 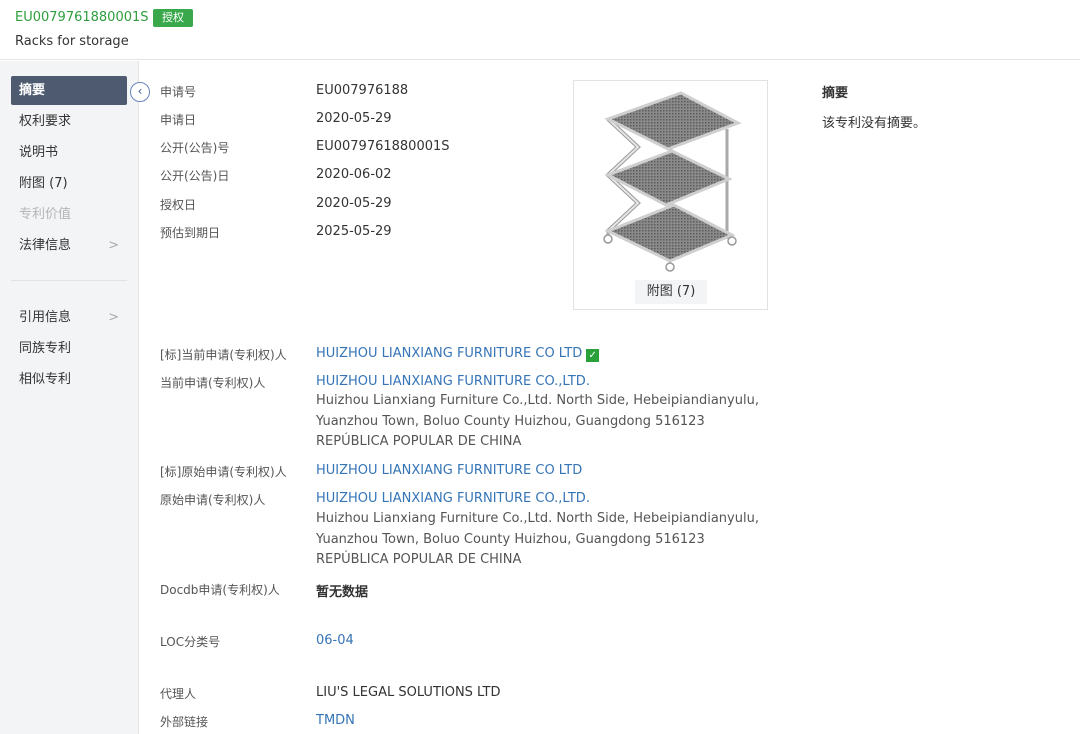 What do you see at coordinates (223, 355) in the screenshot?
I see `std-current-applicant-label: [标]当前申请(专利权)人` at bounding box center [223, 355].